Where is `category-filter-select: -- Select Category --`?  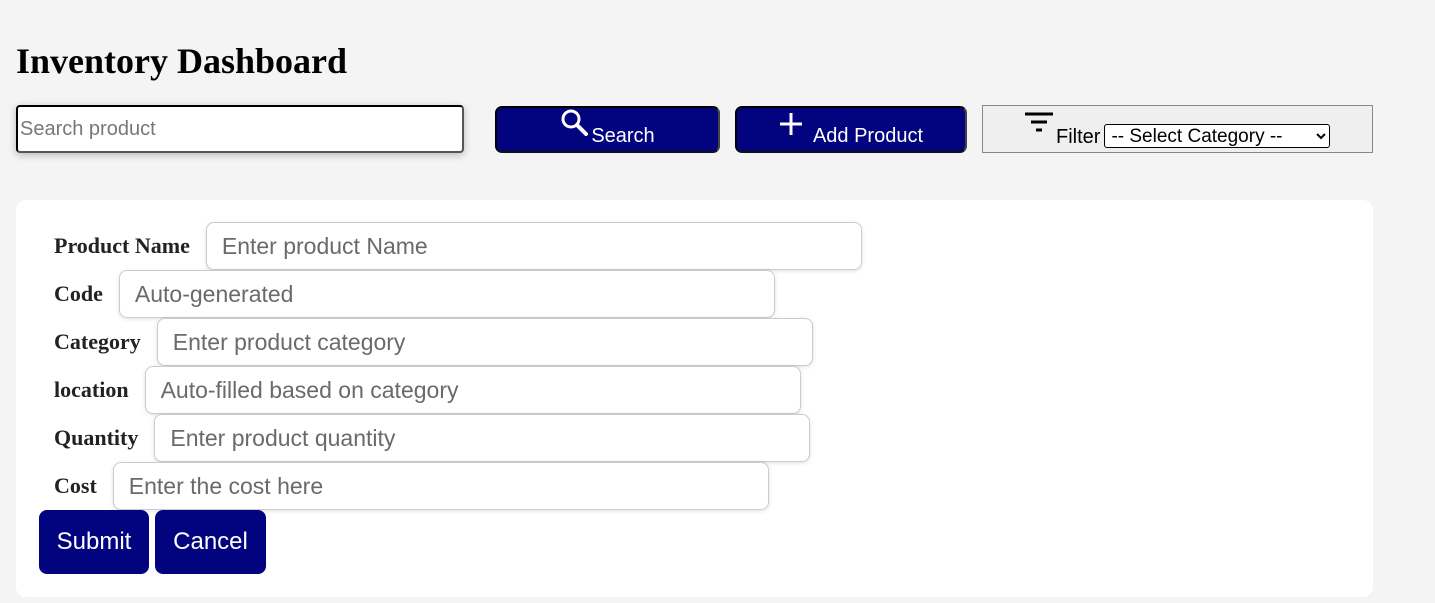 category-filter-select: -- Select Category -- is located at coordinates (1217, 136).